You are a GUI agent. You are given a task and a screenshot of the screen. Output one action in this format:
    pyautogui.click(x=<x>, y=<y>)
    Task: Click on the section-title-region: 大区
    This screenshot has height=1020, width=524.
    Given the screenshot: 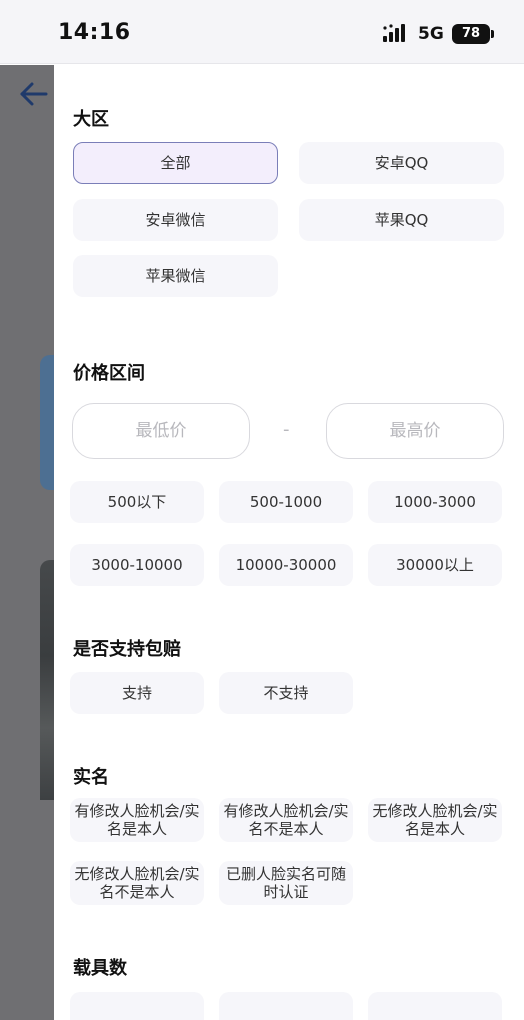 What is the action you would take?
    pyautogui.click(x=91, y=119)
    